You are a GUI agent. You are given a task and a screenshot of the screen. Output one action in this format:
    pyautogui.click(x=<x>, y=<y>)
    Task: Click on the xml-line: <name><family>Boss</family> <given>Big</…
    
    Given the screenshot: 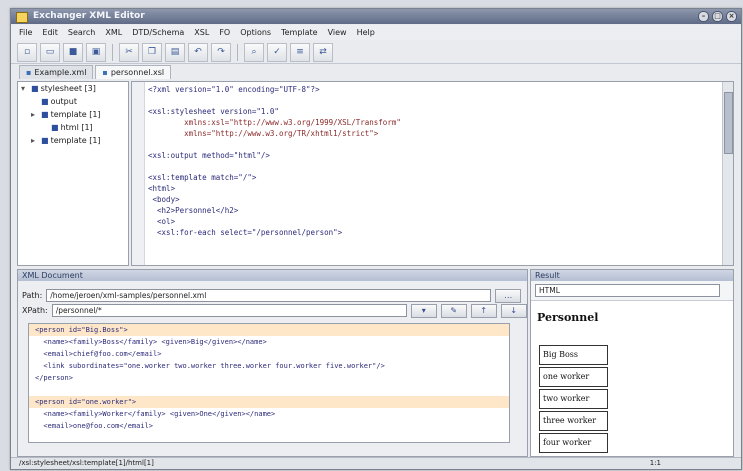 What is the action you would take?
    pyautogui.click(x=151, y=342)
    